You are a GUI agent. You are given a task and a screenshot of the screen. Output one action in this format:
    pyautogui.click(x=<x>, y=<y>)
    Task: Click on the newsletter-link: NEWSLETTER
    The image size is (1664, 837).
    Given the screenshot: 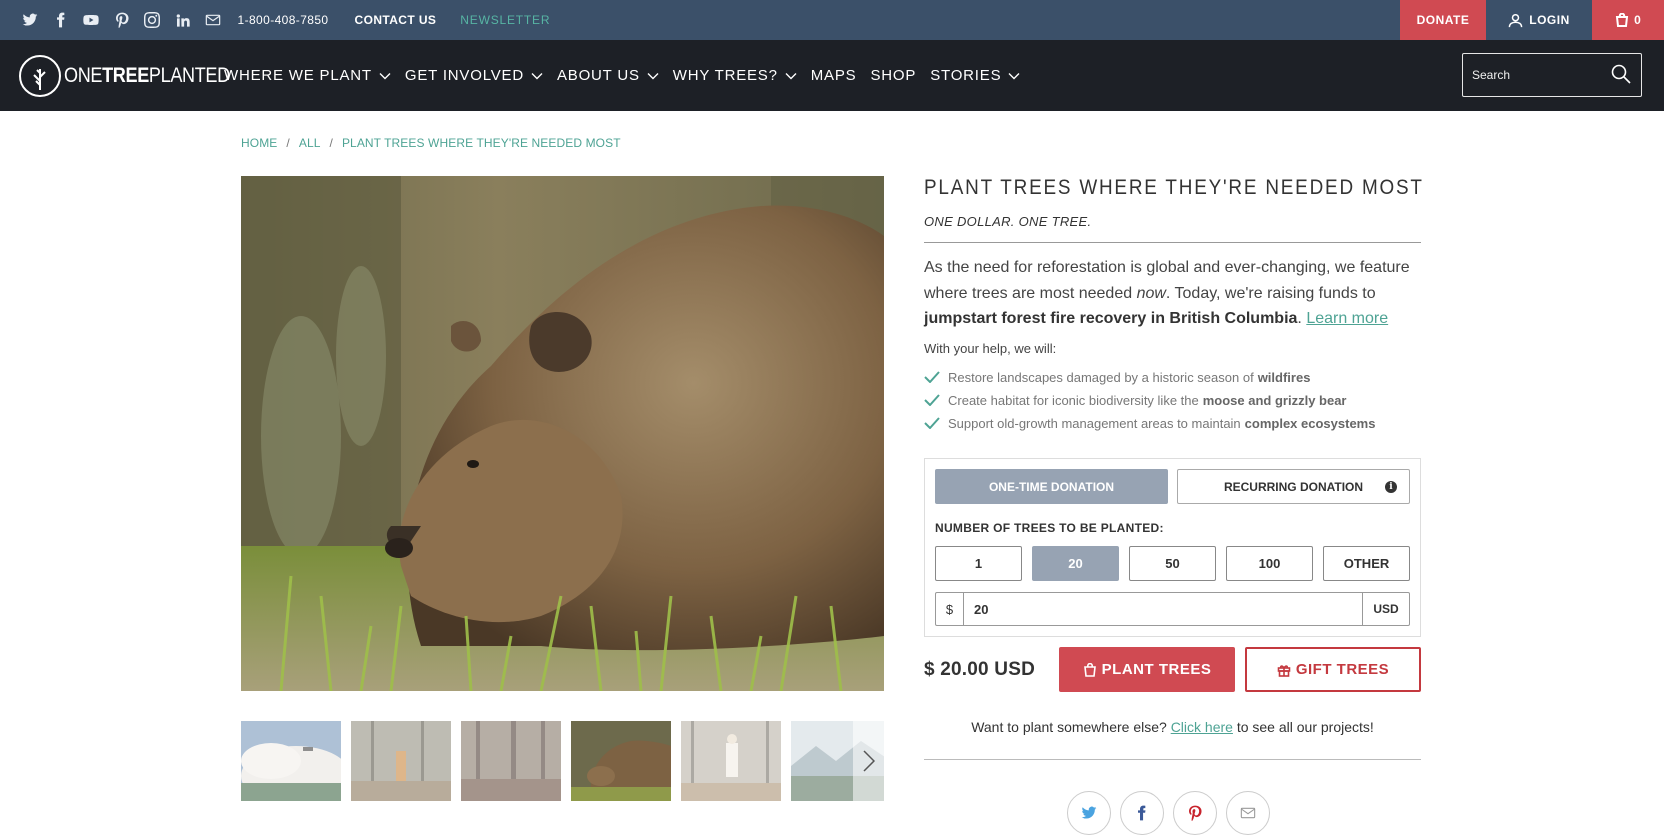 What is the action you would take?
    pyautogui.click(x=505, y=20)
    